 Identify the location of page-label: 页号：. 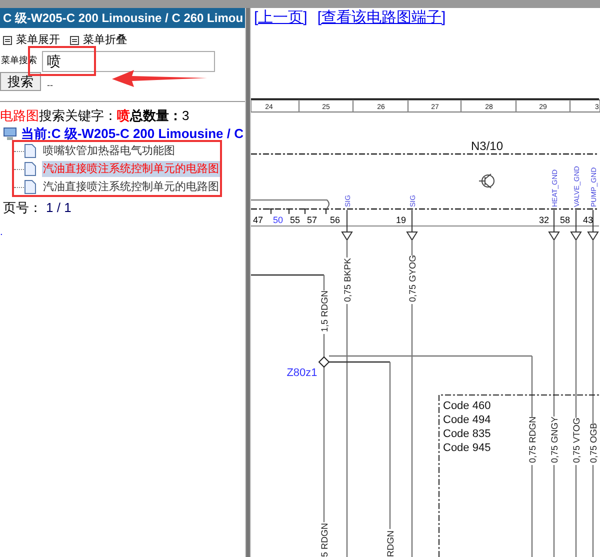
(22, 208).